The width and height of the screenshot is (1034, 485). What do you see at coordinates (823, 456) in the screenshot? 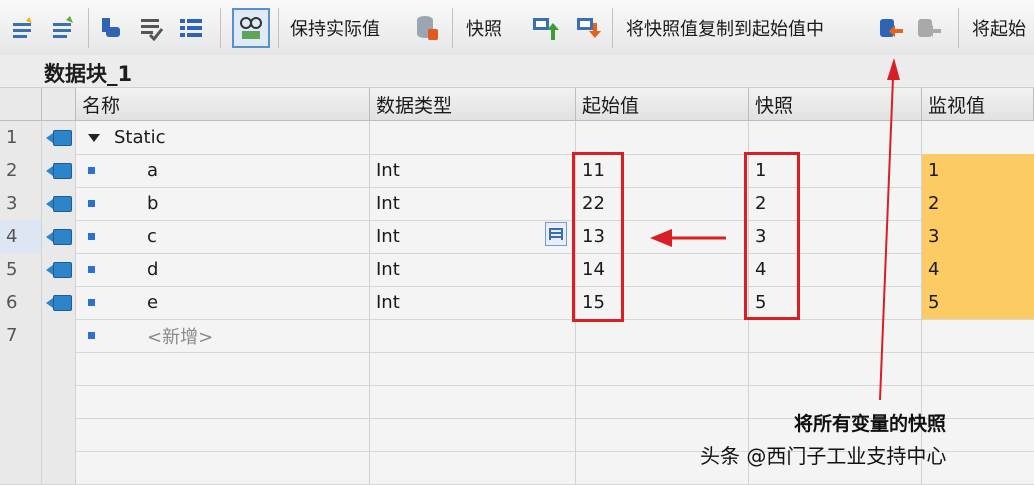
I see `watermark: 头条 @西门子工业支持中心` at bounding box center [823, 456].